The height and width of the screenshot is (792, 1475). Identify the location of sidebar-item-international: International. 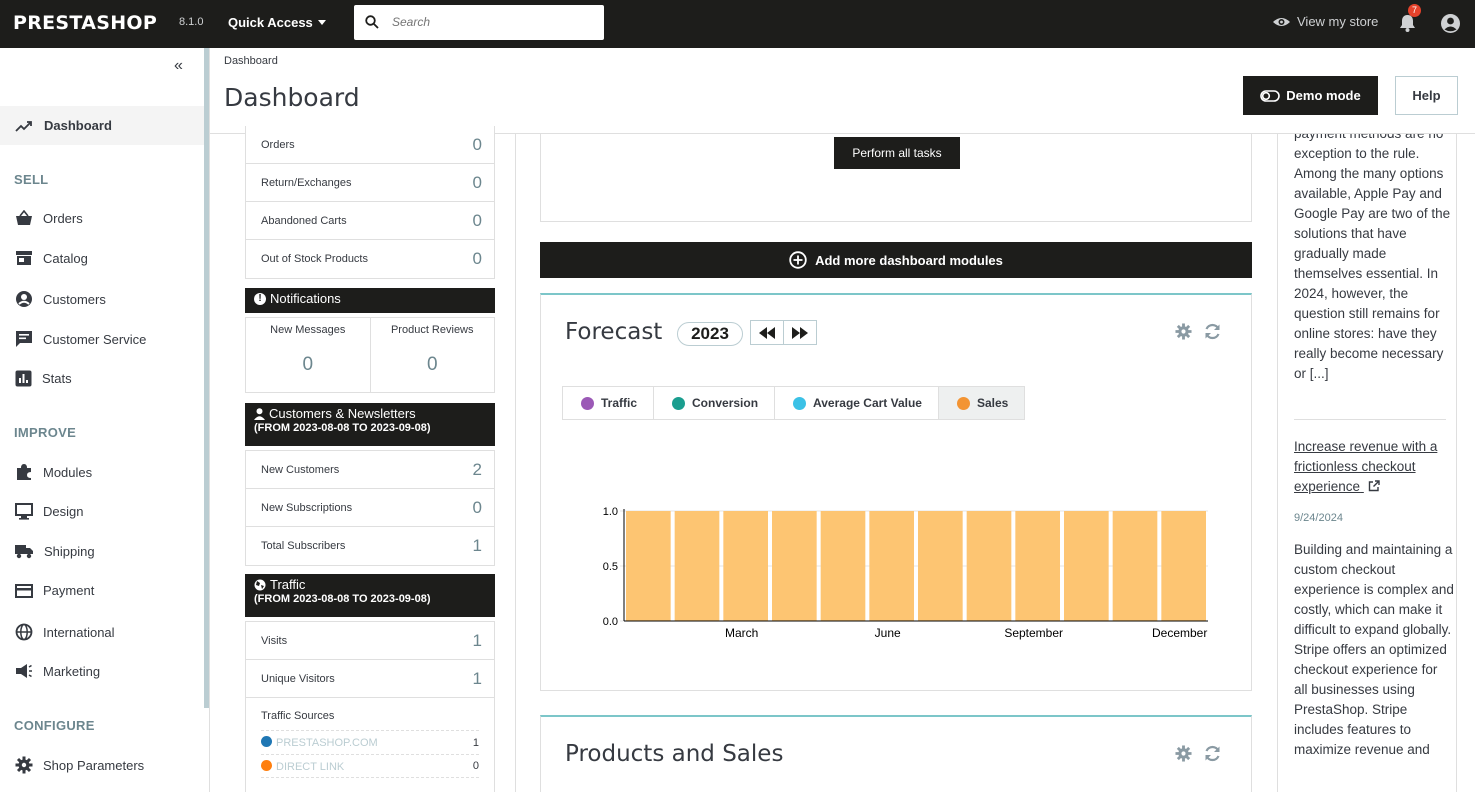
(65, 632).